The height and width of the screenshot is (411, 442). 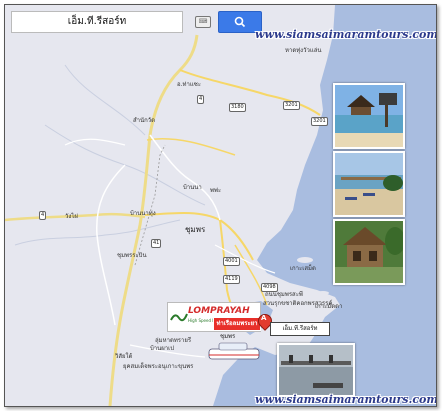 I want to click on ferry-boat, so click(x=234, y=354).